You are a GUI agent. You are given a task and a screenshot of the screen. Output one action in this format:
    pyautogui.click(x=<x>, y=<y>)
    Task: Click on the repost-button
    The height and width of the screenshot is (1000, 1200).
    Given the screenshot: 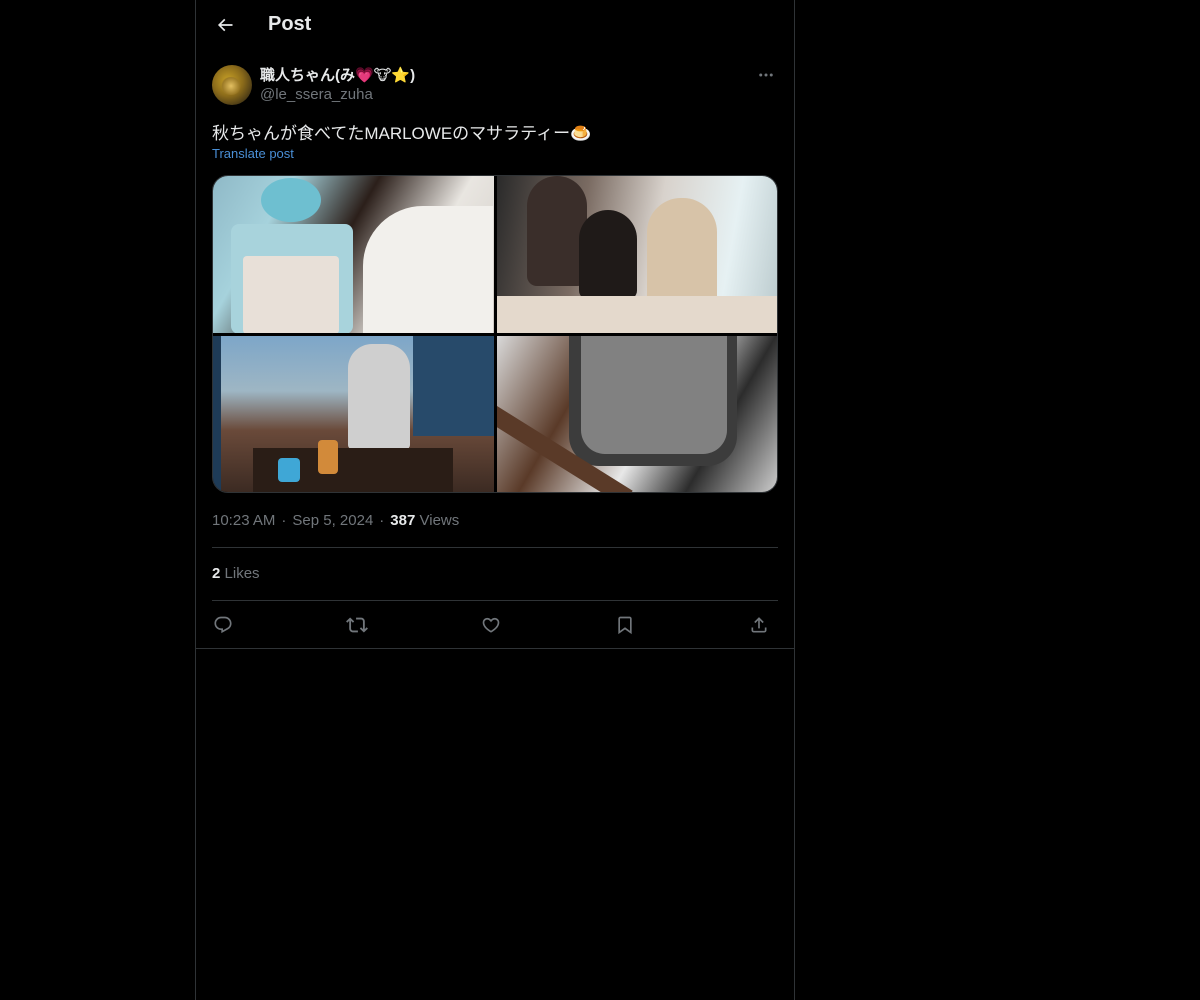 What is the action you would take?
    pyautogui.click(x=357, y=625)
    